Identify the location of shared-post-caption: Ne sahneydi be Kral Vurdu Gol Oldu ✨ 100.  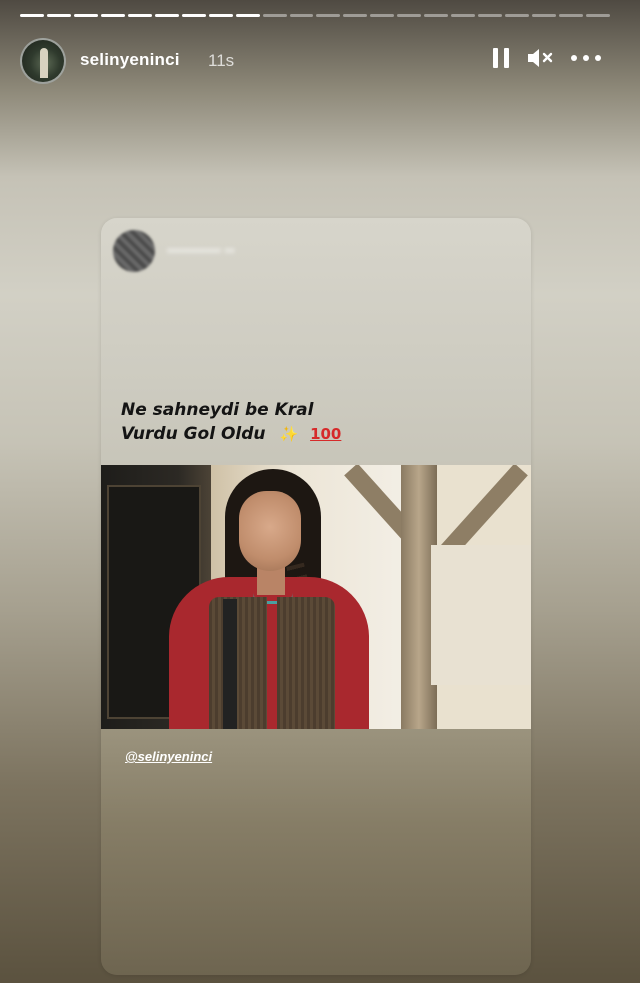
(311, 422).